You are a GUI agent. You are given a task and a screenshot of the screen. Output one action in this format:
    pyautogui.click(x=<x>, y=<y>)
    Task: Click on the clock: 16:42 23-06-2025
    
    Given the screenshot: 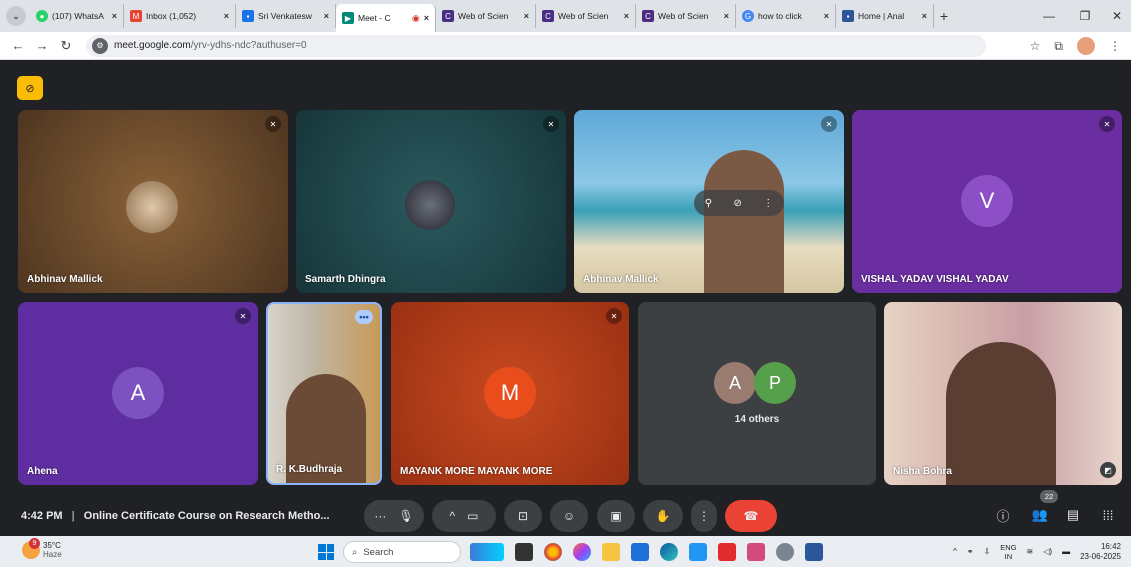 What is the action you would take?
    pyautogui.click(x=1100, y=552)
    